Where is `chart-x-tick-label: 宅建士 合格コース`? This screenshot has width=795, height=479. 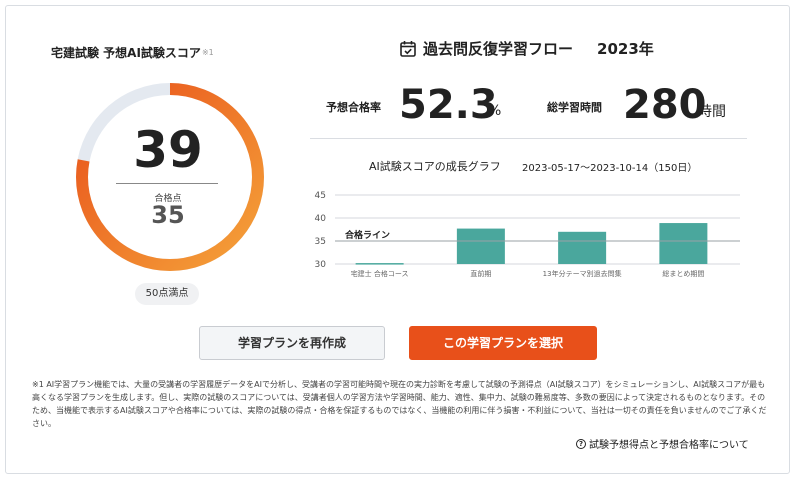
chart-x-tick-label: 宅建士 合格コース is located at coordinates (380, 273).